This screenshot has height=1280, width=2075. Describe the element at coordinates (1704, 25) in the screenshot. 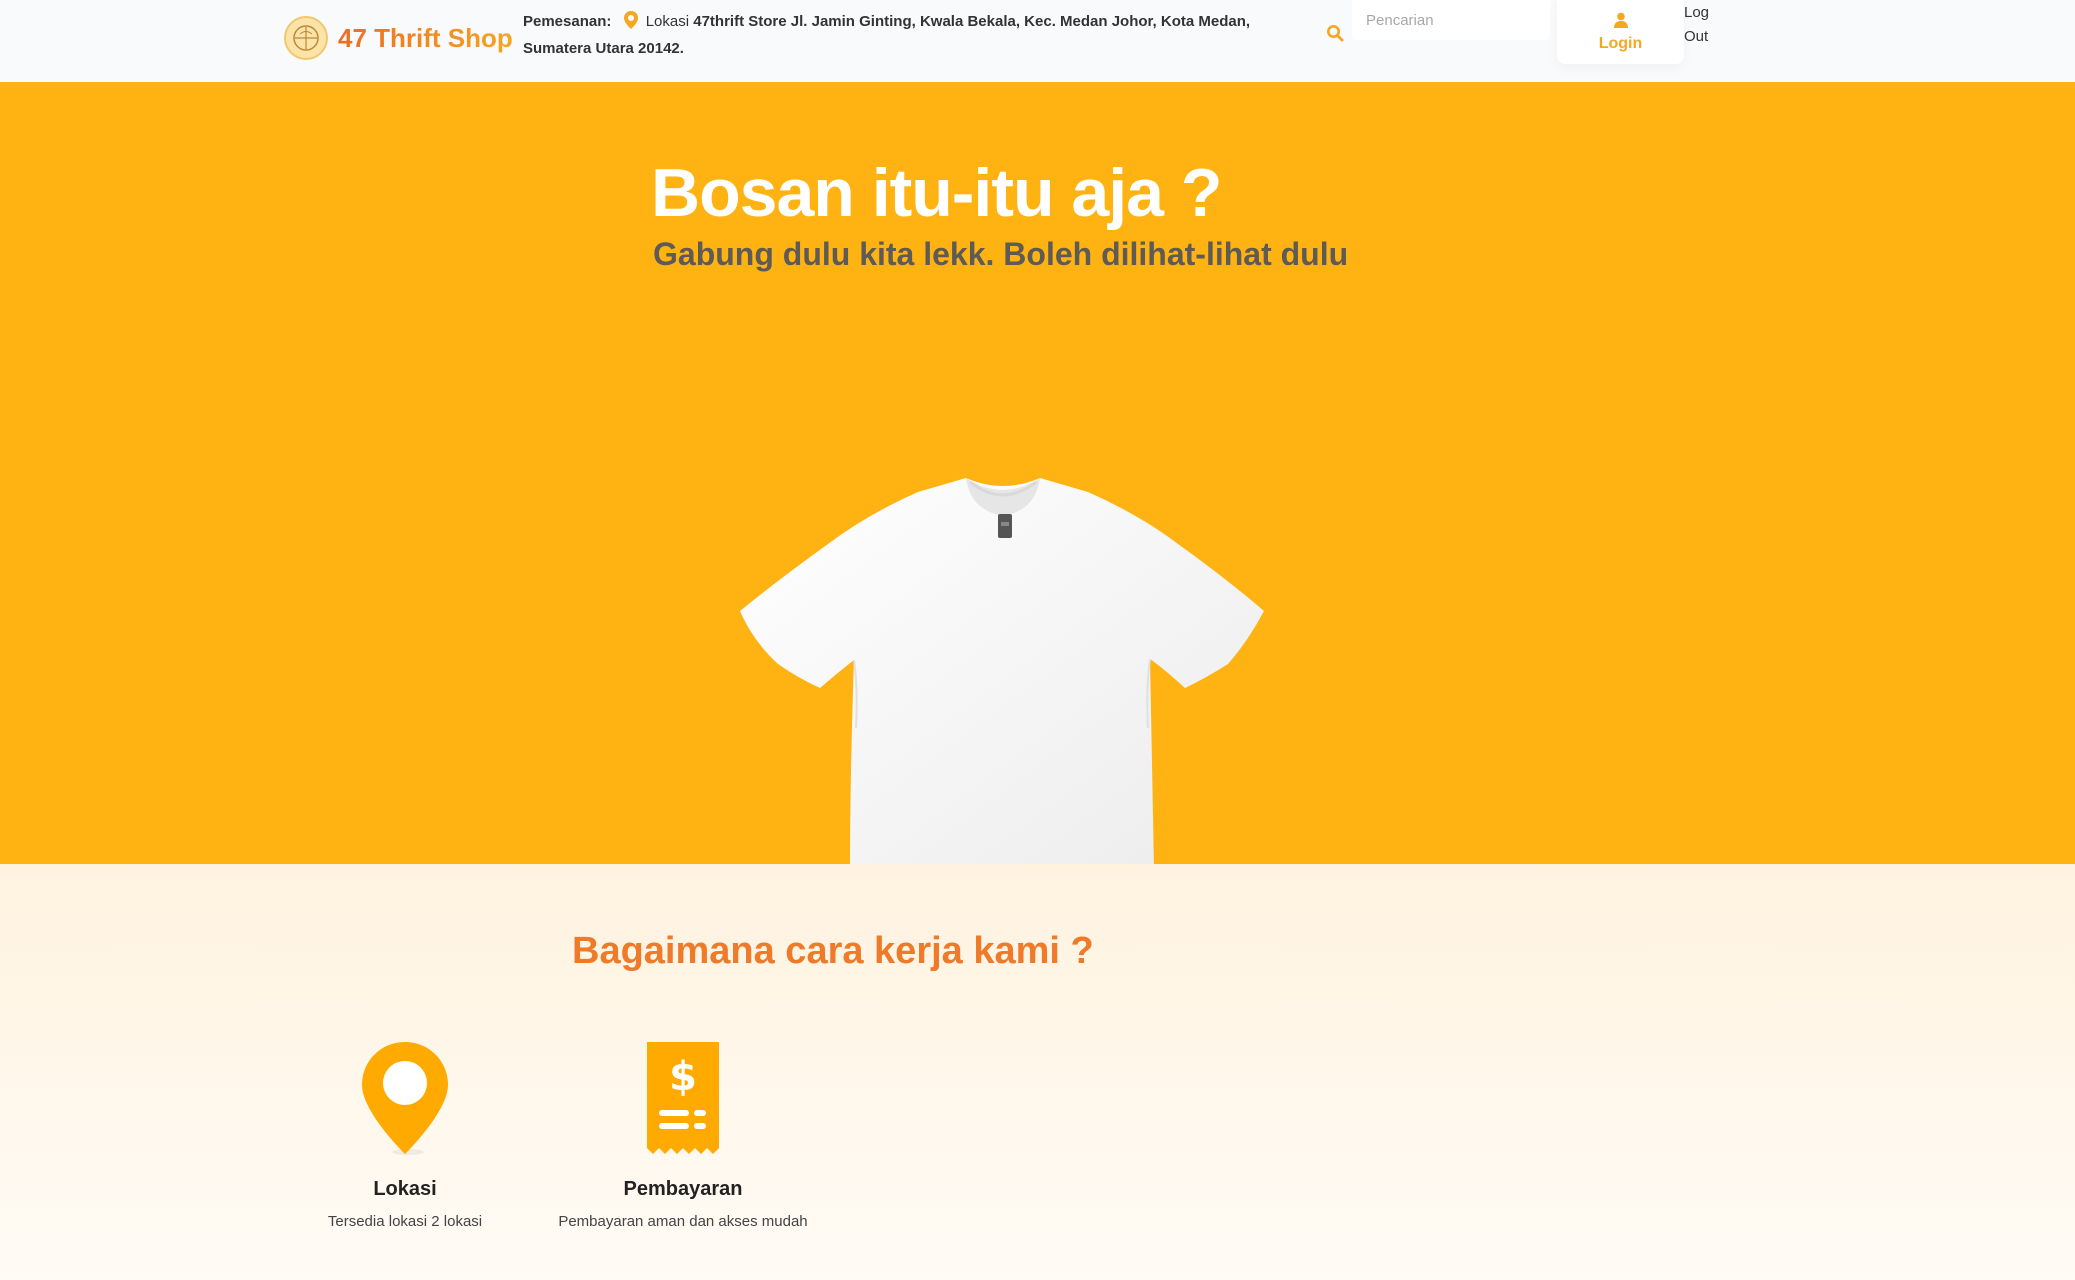

I see `logout-link: Log Out` at that location.